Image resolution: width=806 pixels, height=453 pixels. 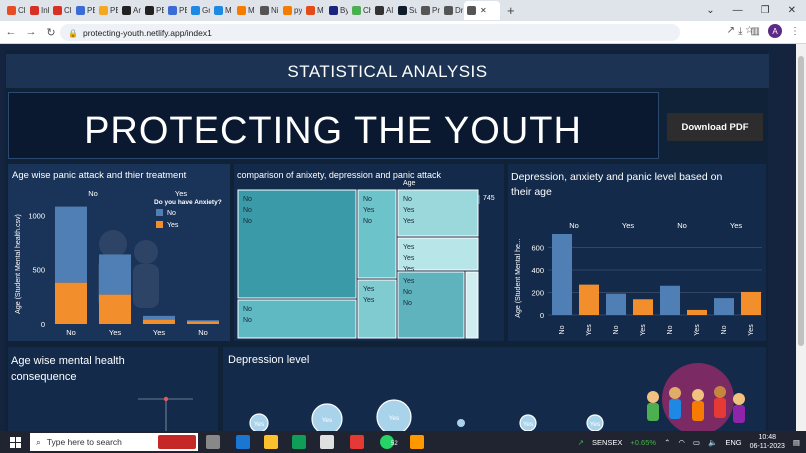 What do you see at coordinates (31, 32) in the screenshot?
I see `forward-icon: →` at bounding box center [31, 32].